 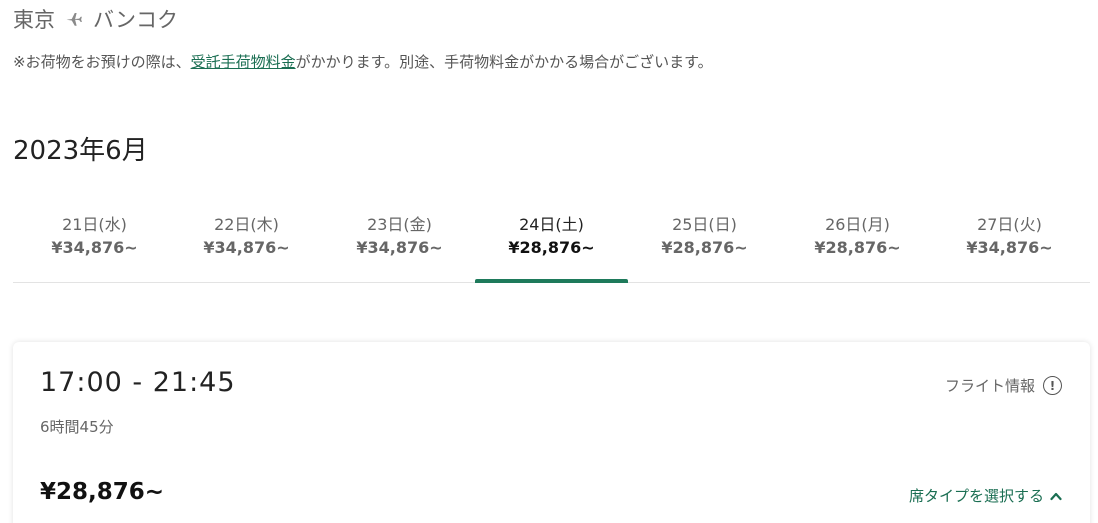 I want to click on seat-type-select-button: 席タイプを選択する, so click(x=985, y=495).